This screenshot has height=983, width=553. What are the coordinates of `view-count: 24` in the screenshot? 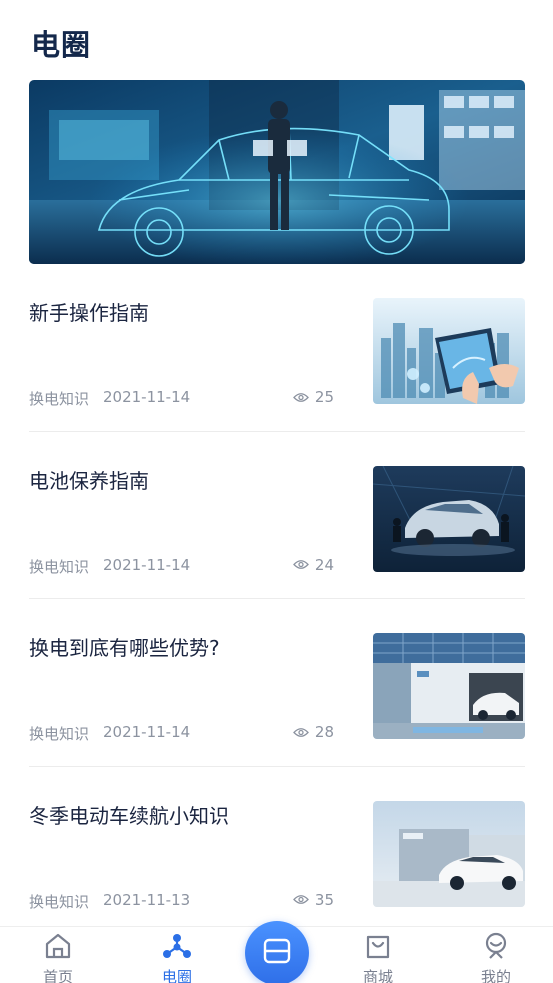 It's located at (324, 564).